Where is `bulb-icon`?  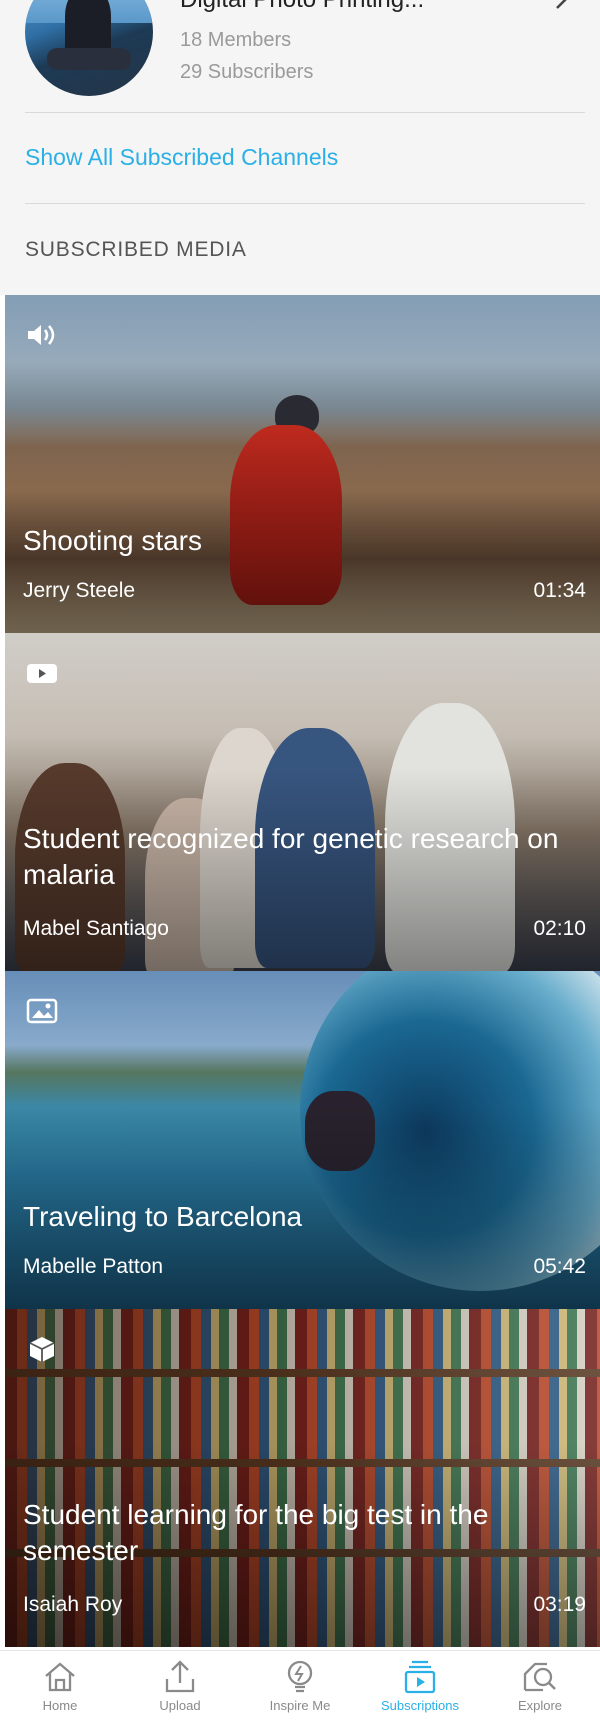 bulb-icon is located at coordinates (300, 1677).